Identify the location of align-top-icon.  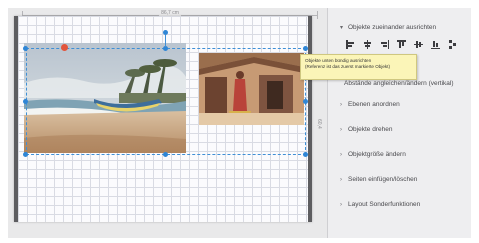
(401, 44).